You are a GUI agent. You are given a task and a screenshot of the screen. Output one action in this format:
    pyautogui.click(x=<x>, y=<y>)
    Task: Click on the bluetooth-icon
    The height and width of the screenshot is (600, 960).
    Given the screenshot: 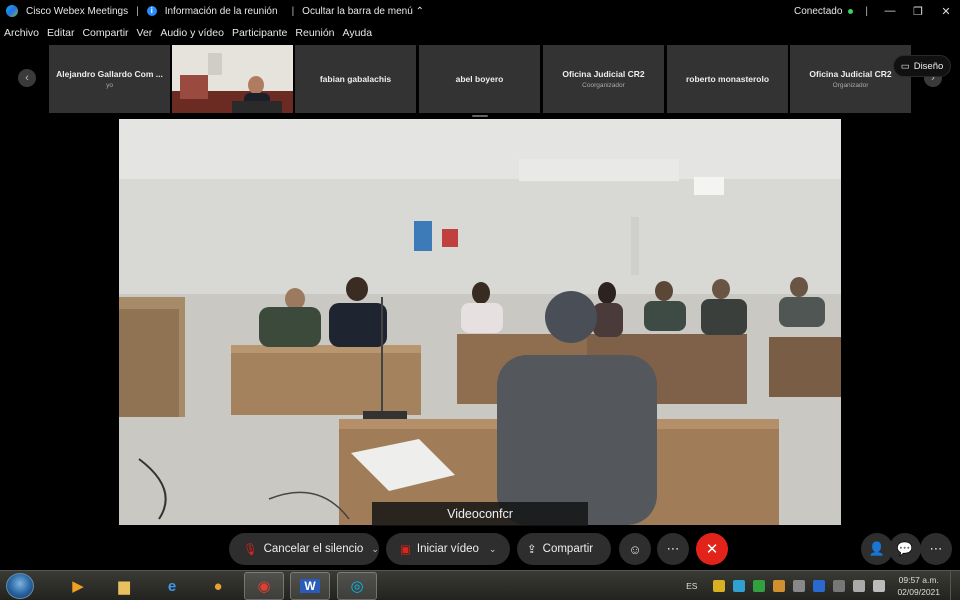 What is the action you would take?
    pyautogui.click(x=819, y=586)
    